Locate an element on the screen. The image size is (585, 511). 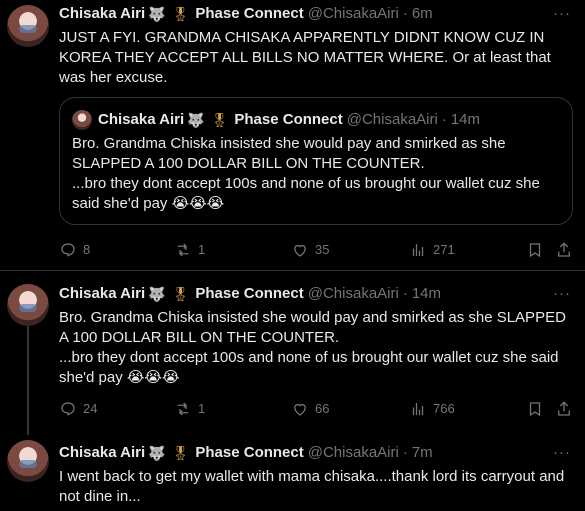
thread-connector is located at coordinates (28, 378).